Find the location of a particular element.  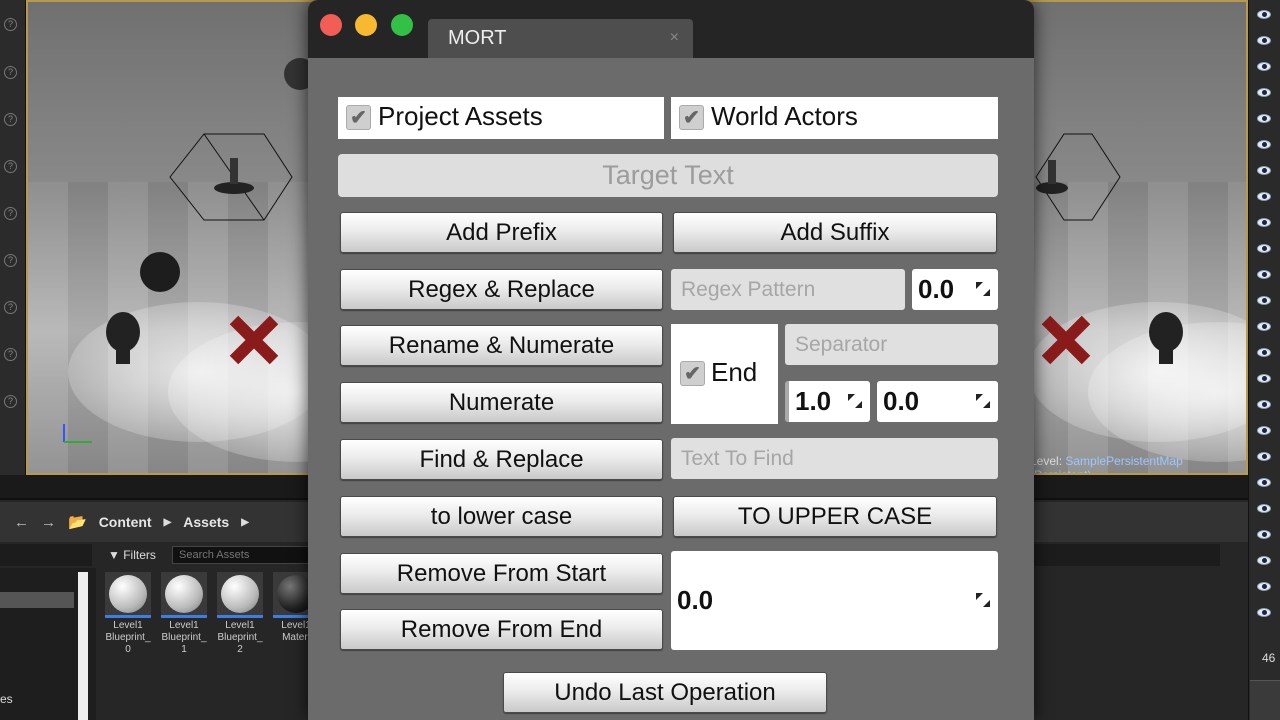

filters-button: ▼ Filters is located at coordinates (136, 555).